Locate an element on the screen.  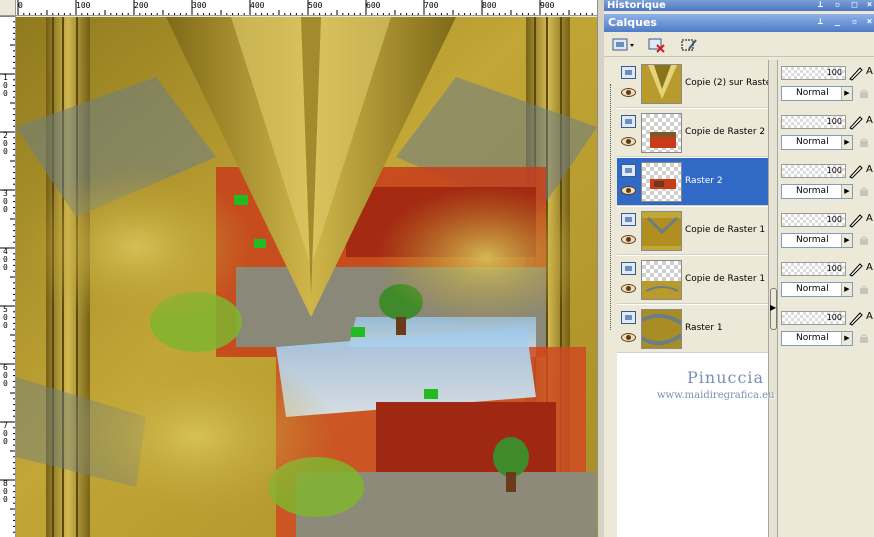
layer-row: Copie (2) sur Raster is located at coordinates (696, 84).